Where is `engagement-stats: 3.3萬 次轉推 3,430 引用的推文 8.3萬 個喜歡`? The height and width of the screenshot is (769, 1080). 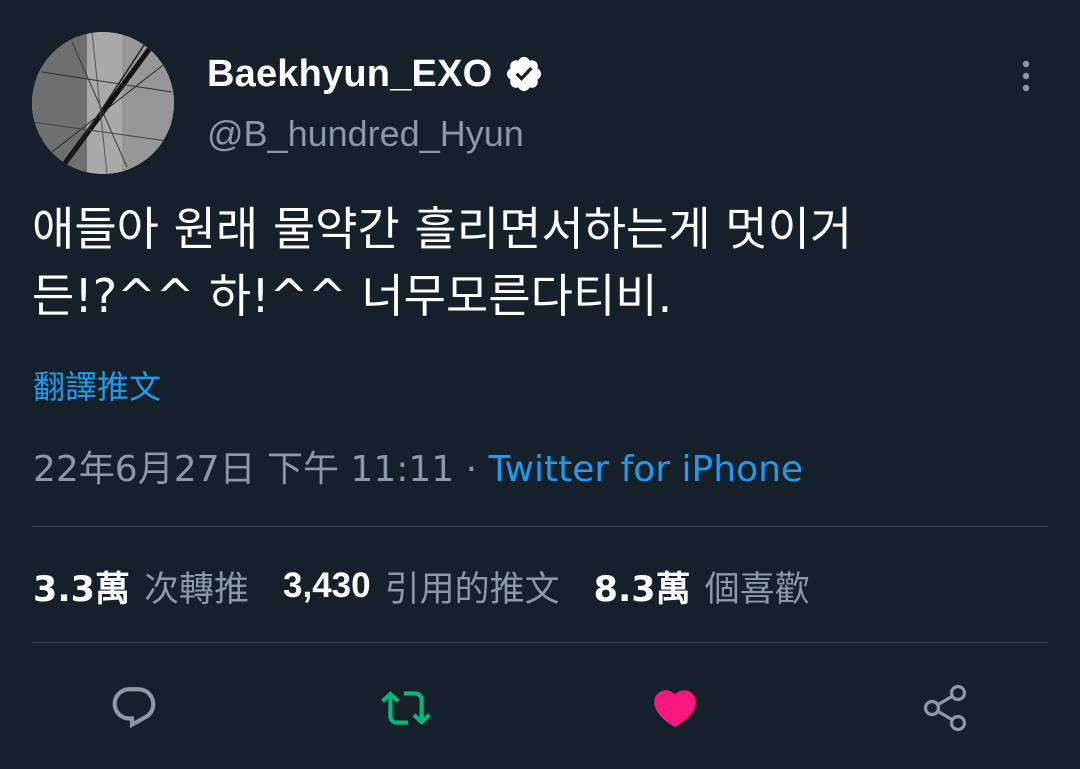
engagement-stats: 3.3萬 次轉推 3,430 引用的推文 8.3萬 個喜歡 is located at coordinates (438, 586).